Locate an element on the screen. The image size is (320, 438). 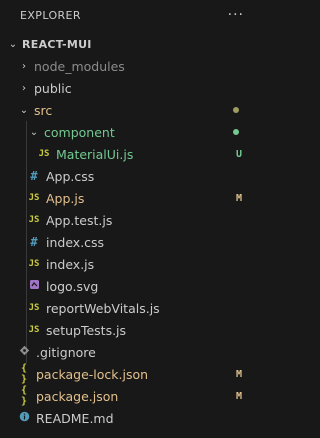
file-materialui-js: JS MaterialUi.js U is located at coordinates (128, 154).